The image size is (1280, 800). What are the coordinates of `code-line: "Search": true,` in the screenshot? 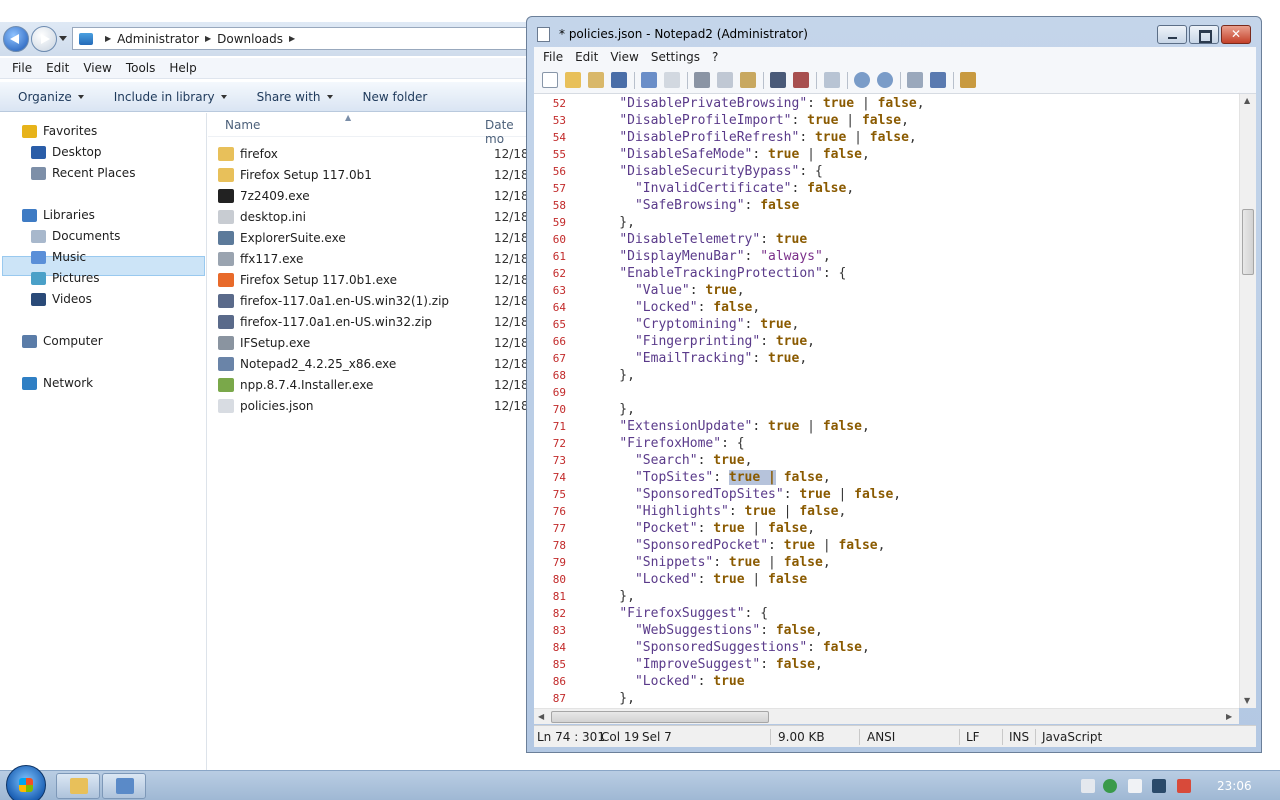 It's located at (670, 460).